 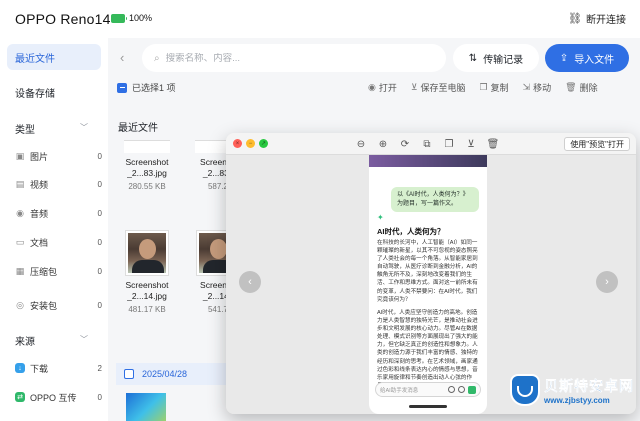 What do you see at coordinates (449, 144) in the screenshot?
I see `duplicate-icon: ❐` at bounding box center [449, 144].